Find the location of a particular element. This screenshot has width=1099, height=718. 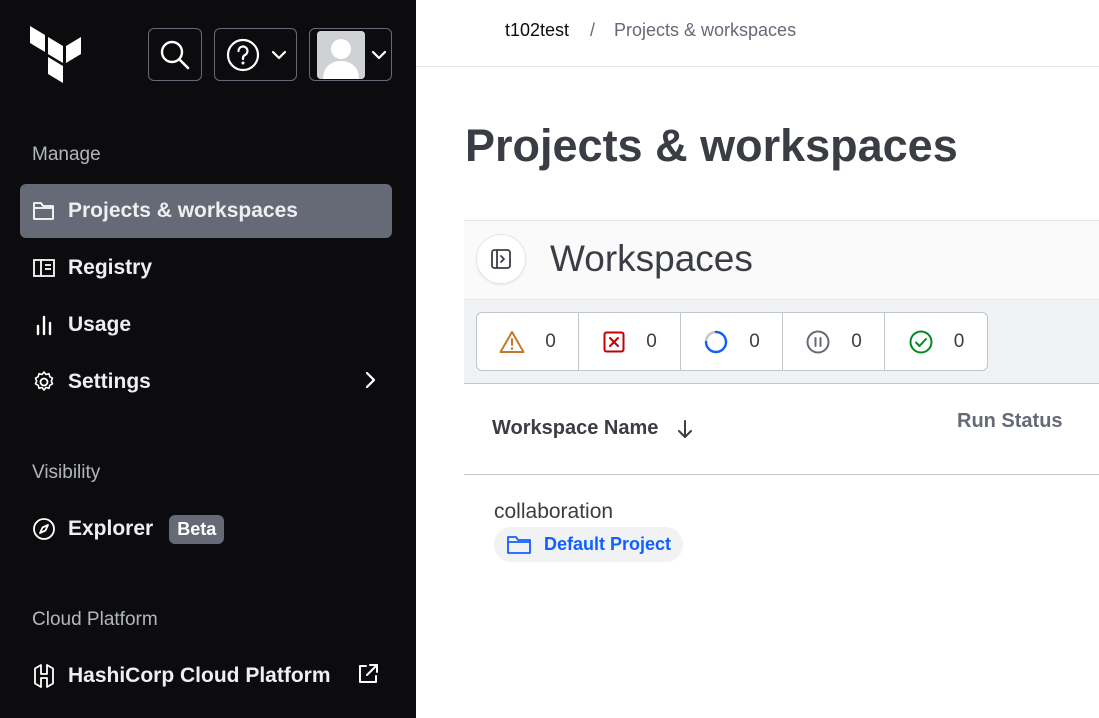

terraform-logo-icon is located at coordinates (56, 56).